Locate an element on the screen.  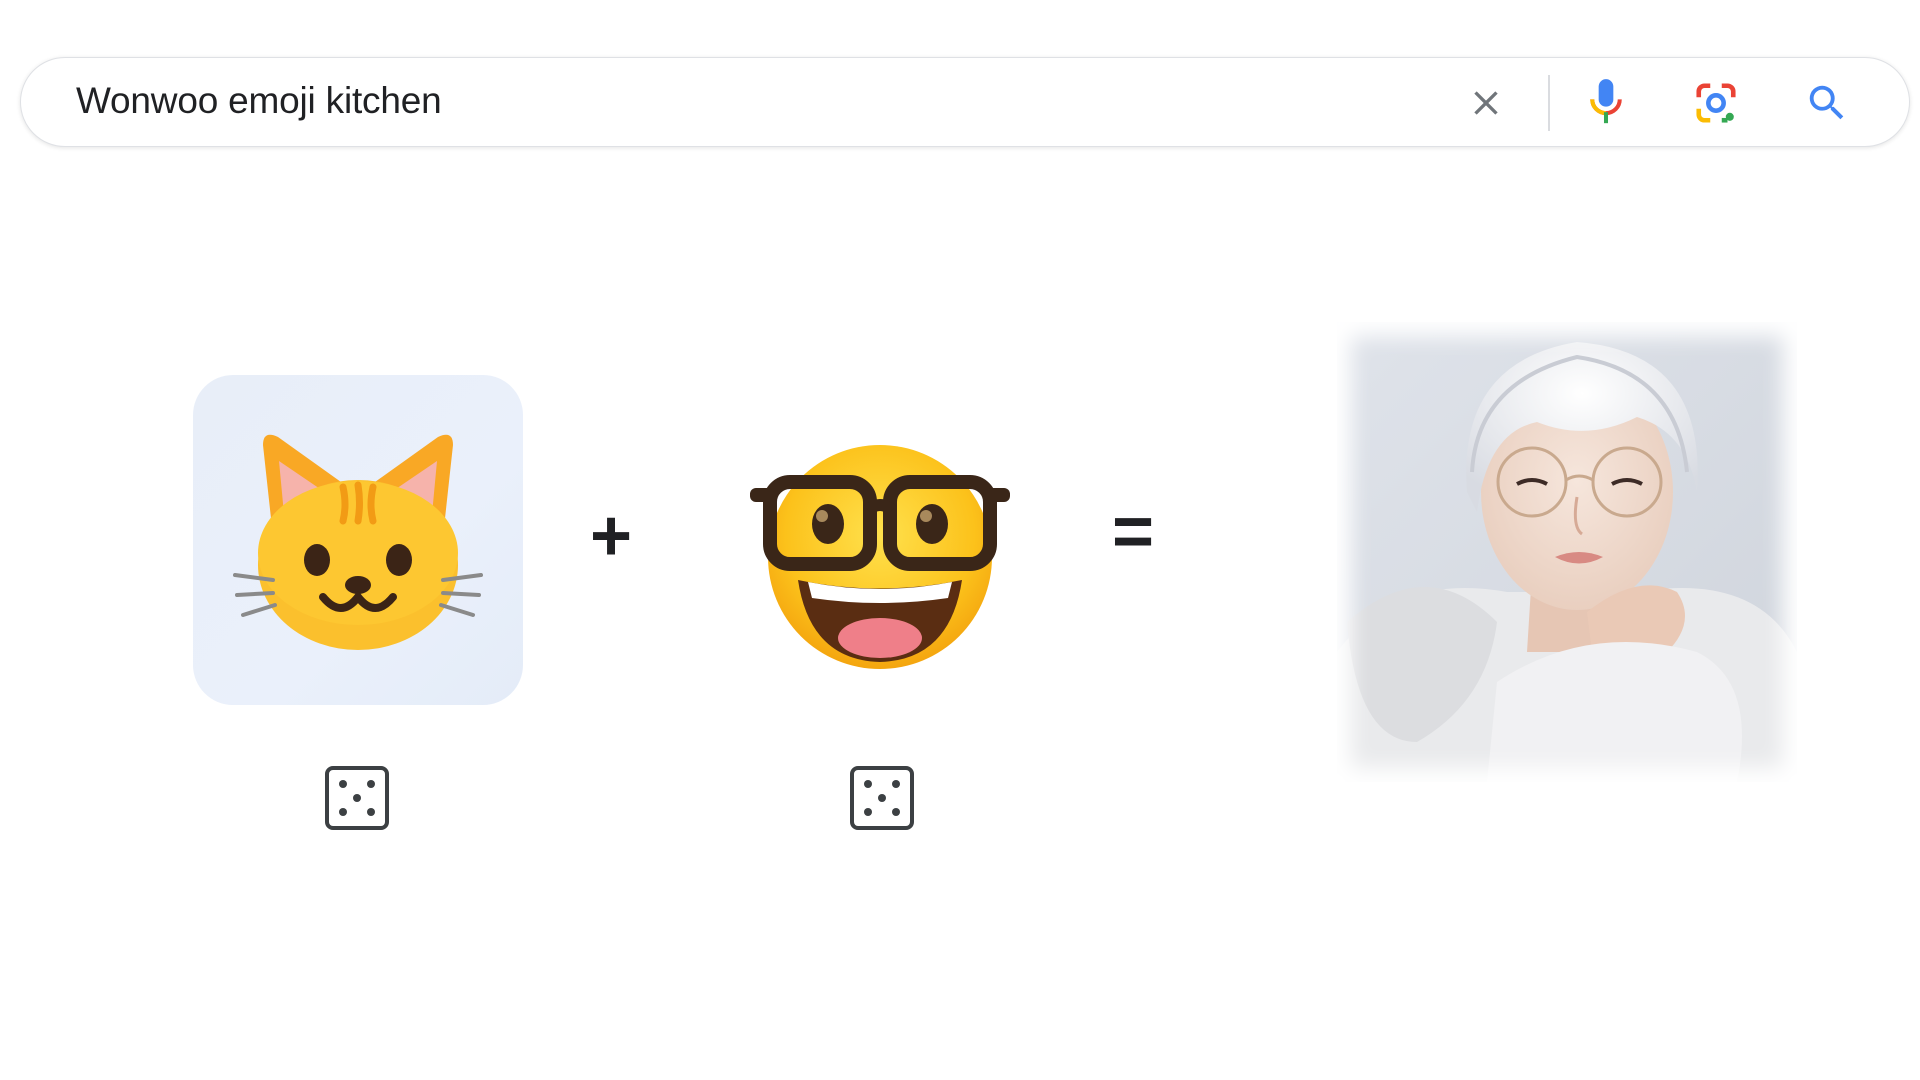
result-photo is located at coordinates (1567, 552).